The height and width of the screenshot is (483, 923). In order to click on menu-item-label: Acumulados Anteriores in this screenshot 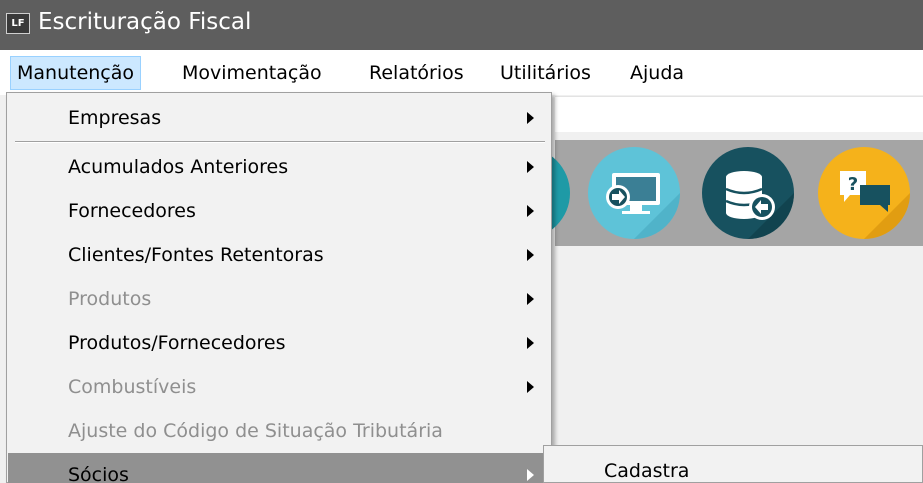, I will do `click(178, 167)`.